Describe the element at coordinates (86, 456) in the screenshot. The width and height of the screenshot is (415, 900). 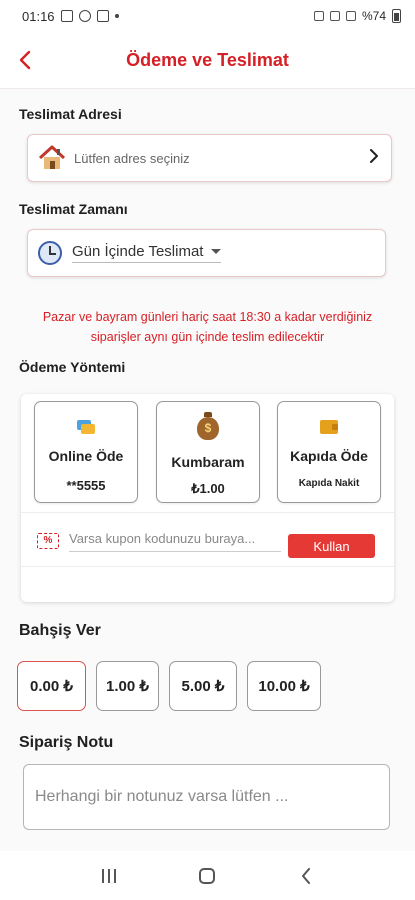
I see `payment-option-title: Online Öde` at that location.